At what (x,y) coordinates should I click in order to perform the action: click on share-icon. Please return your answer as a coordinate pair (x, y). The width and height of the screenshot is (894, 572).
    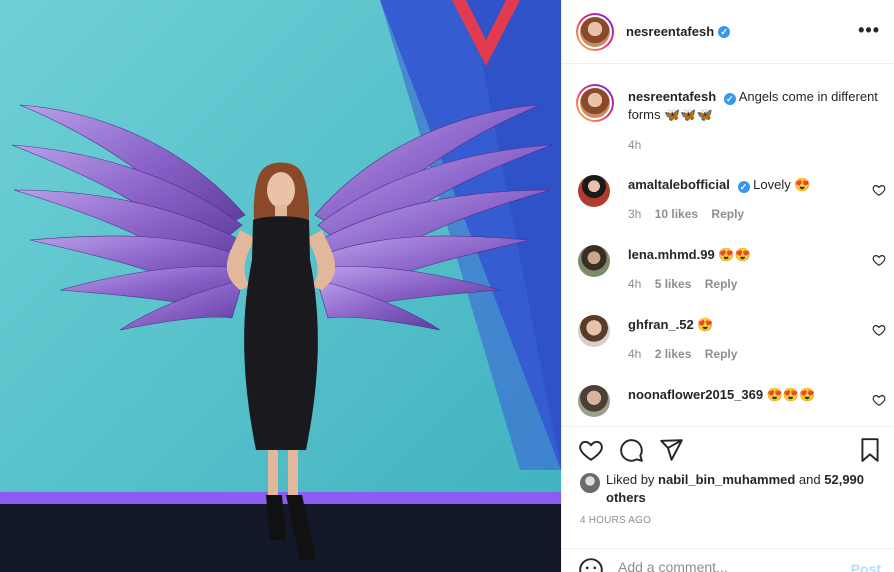
    Looking at the image, I should click on (671, 450).